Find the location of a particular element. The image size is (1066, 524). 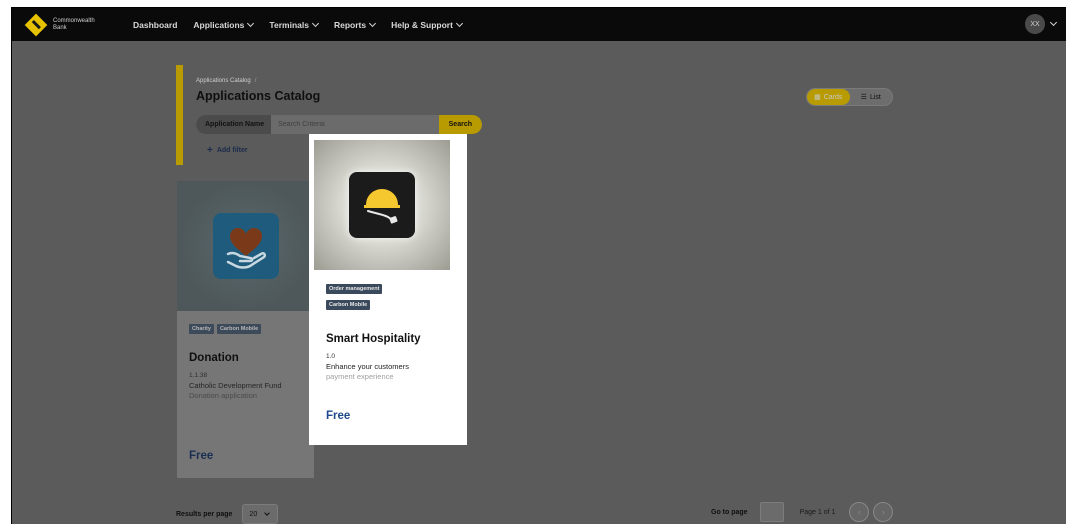

user-menu: XX is located at coordinates (1041, 24).